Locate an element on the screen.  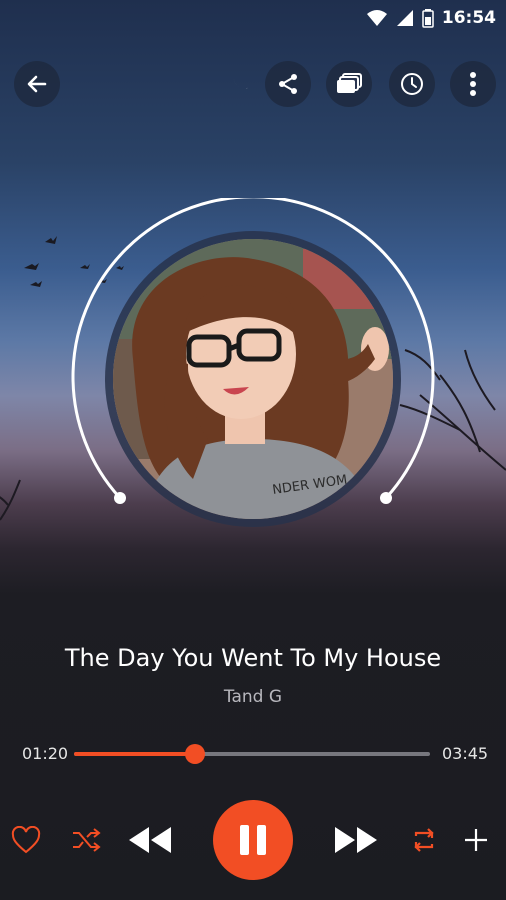
status-bar: 16:54 is located at coordinates (253, 18).